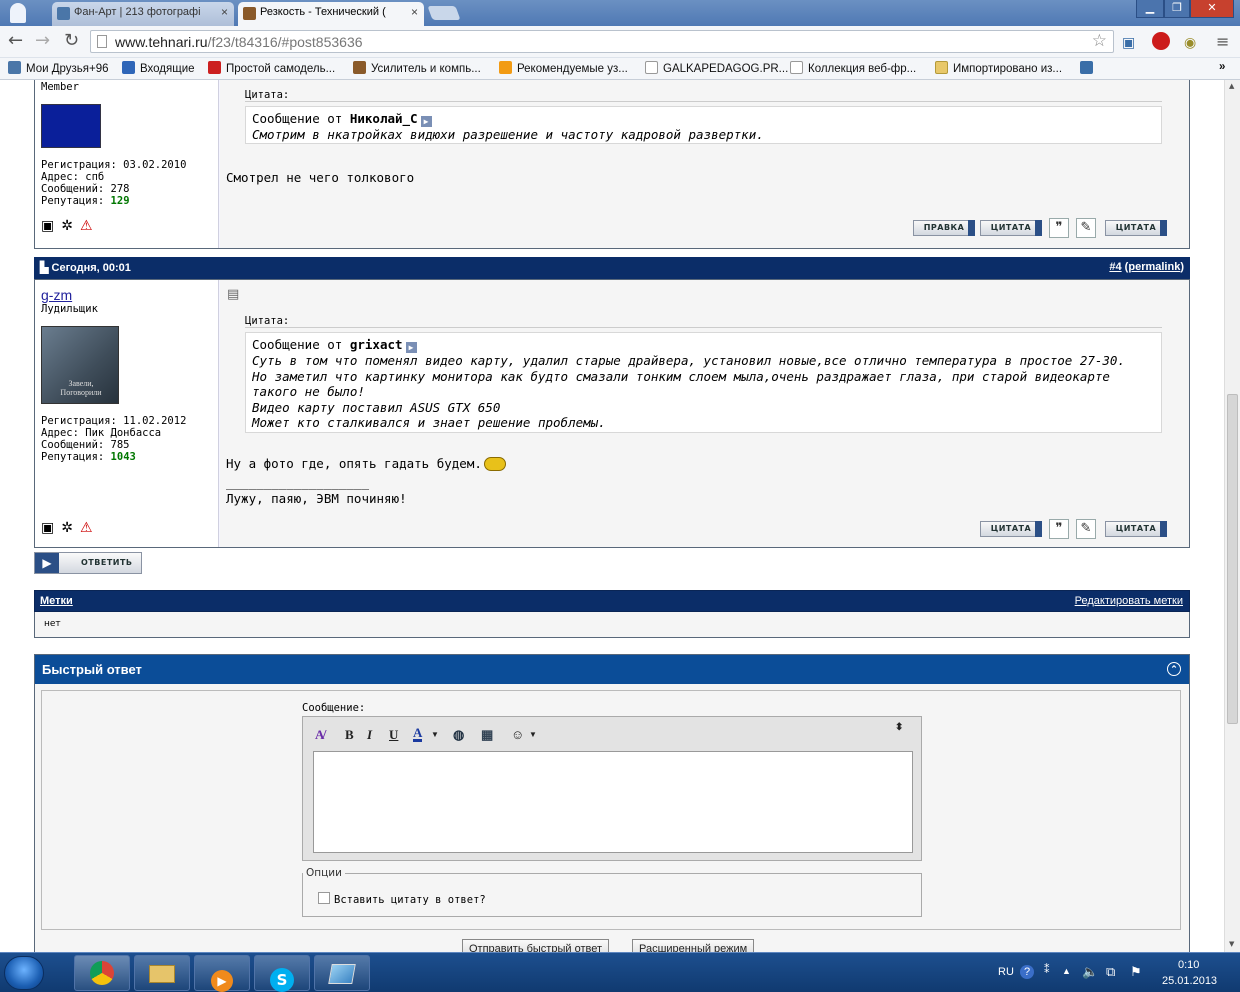 The image size is (1240, 992). I want to click on page-scrollbar: ▲ ▼, so click(1232, 516).